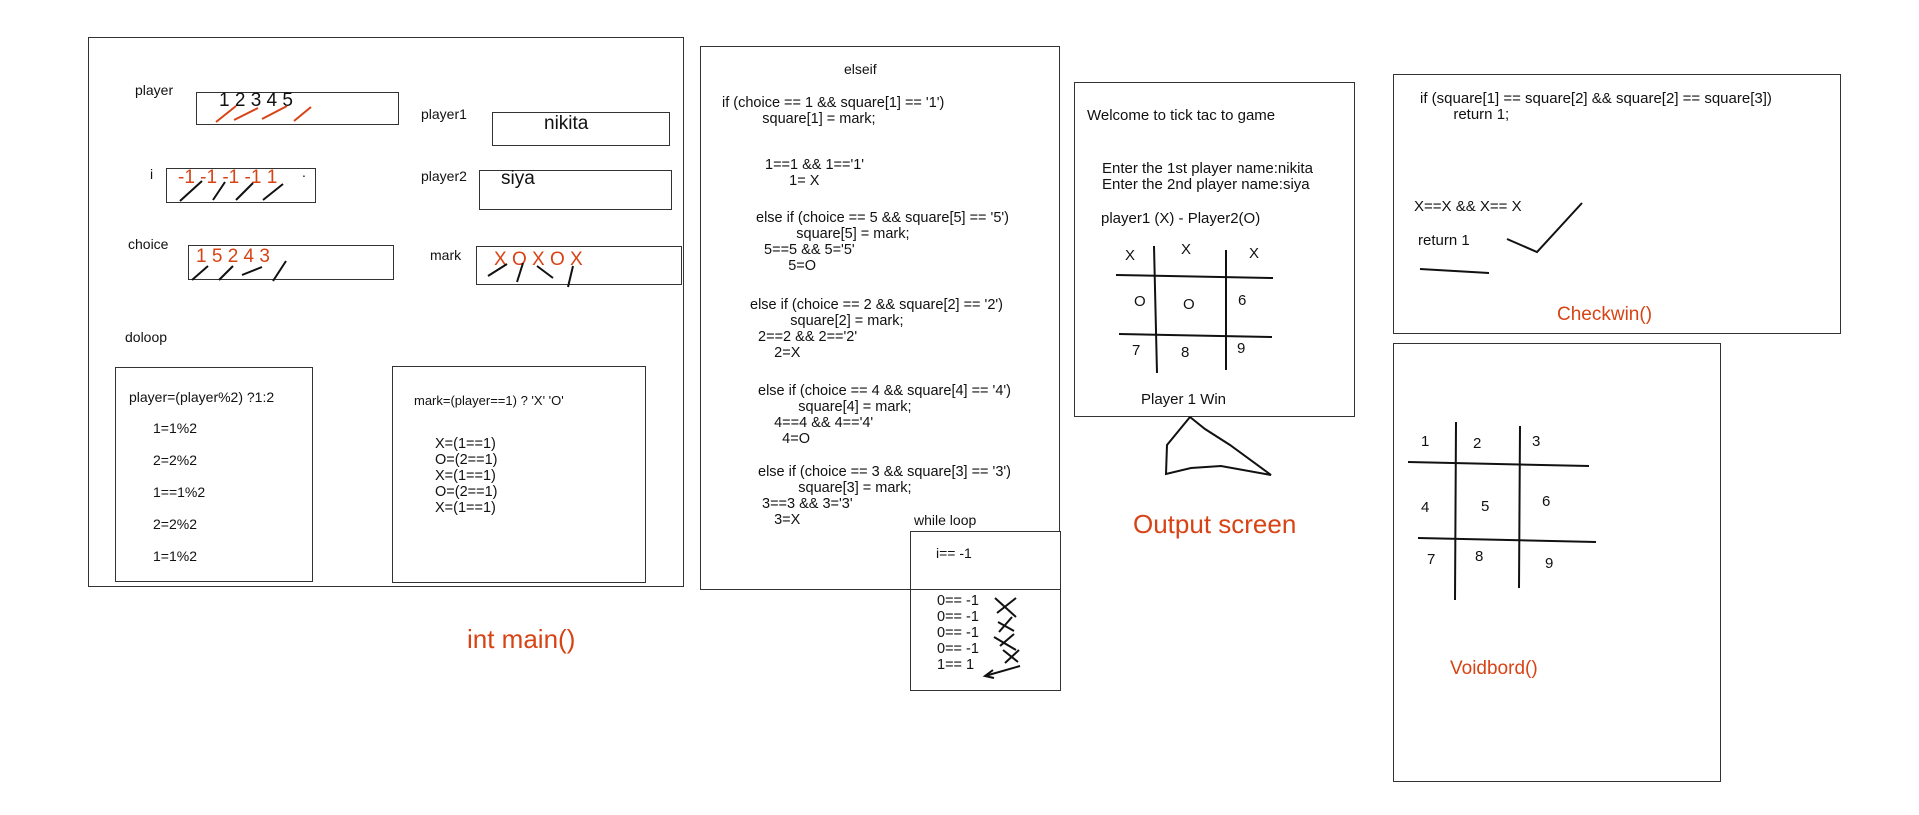 This screenshot has width=1919, height=815. Describe the element at coordinates (1425, 507) in the screenshot. I see `board-cell: 4` at that location.